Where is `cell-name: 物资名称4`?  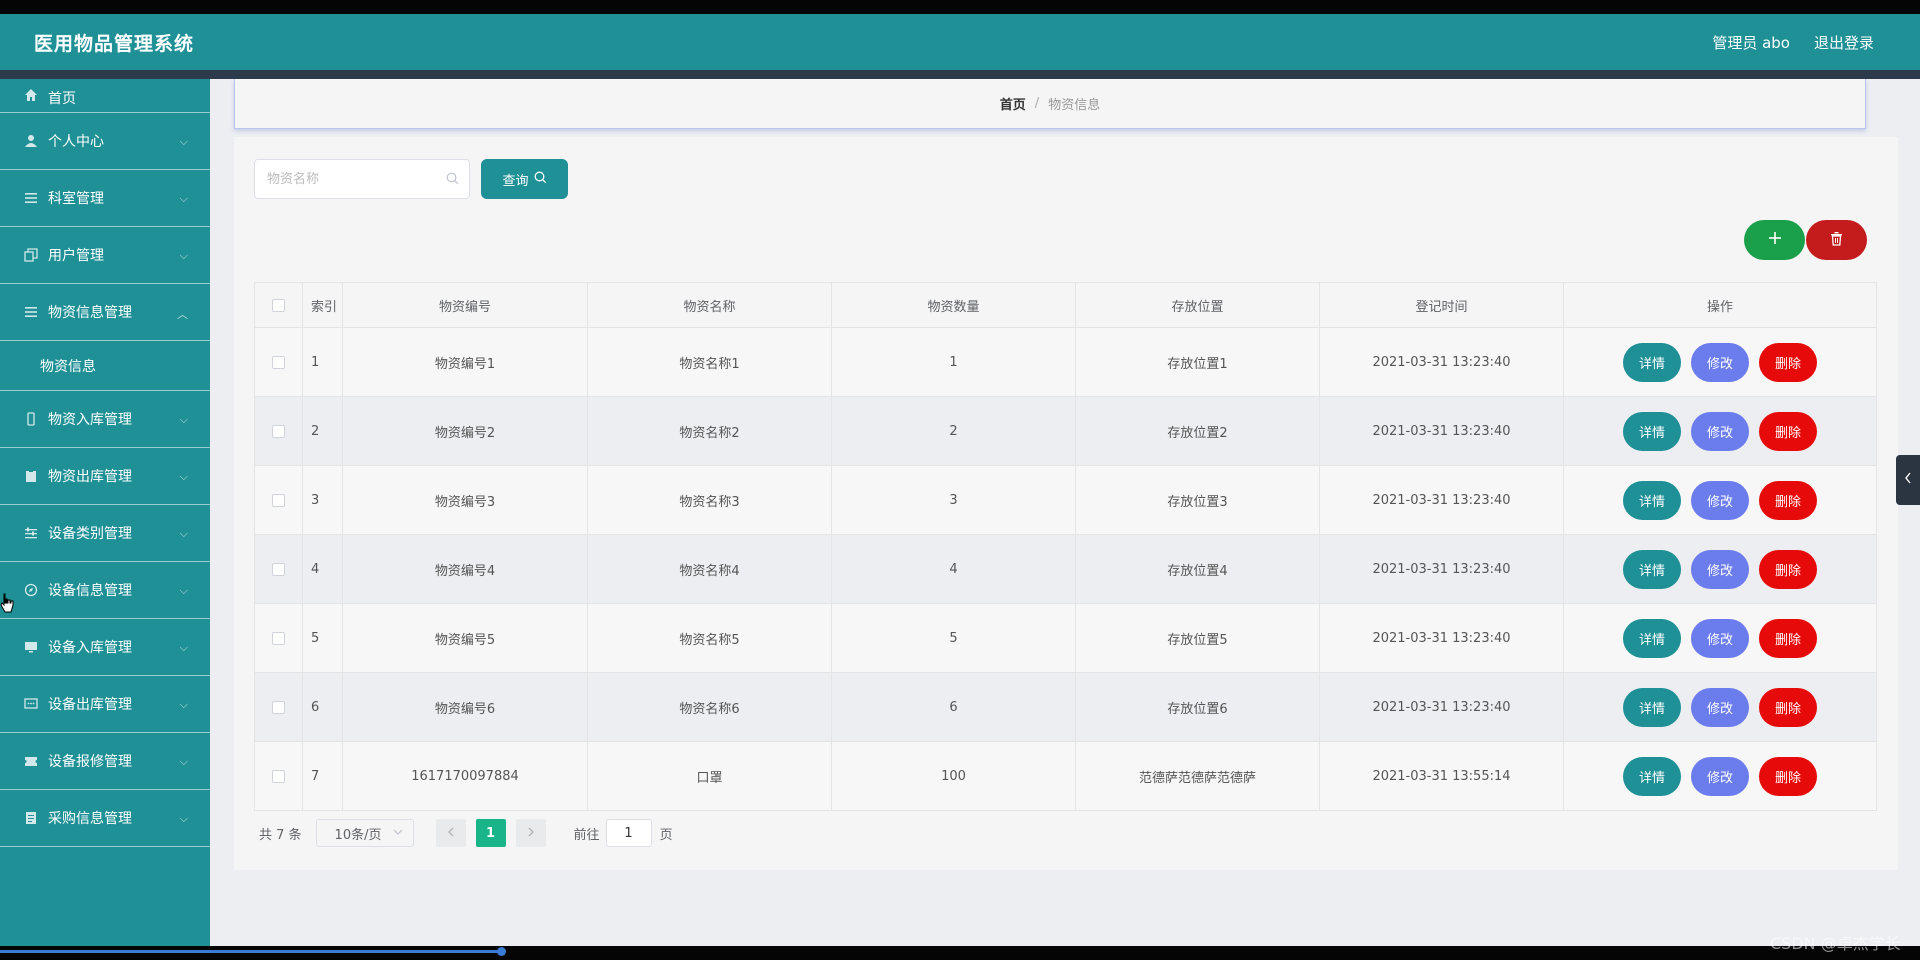 cell-name: 物资名称4 is located at coordinates (709, 569).